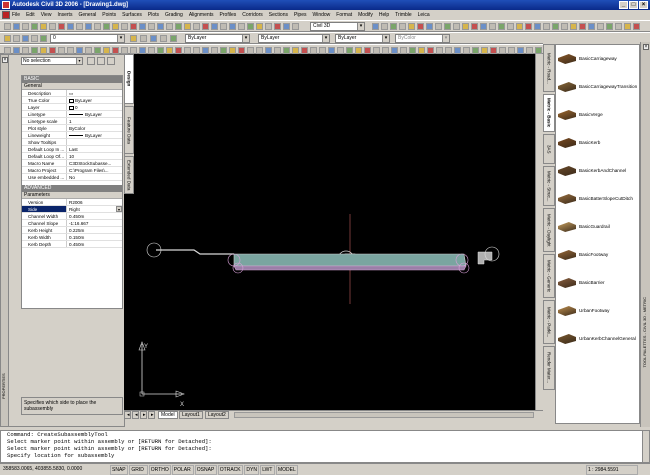  What do you see at coordinates (252, 470) in the screenshot?
I see `status-toggle-dyn: DYN` at bounding box center [252, 470].